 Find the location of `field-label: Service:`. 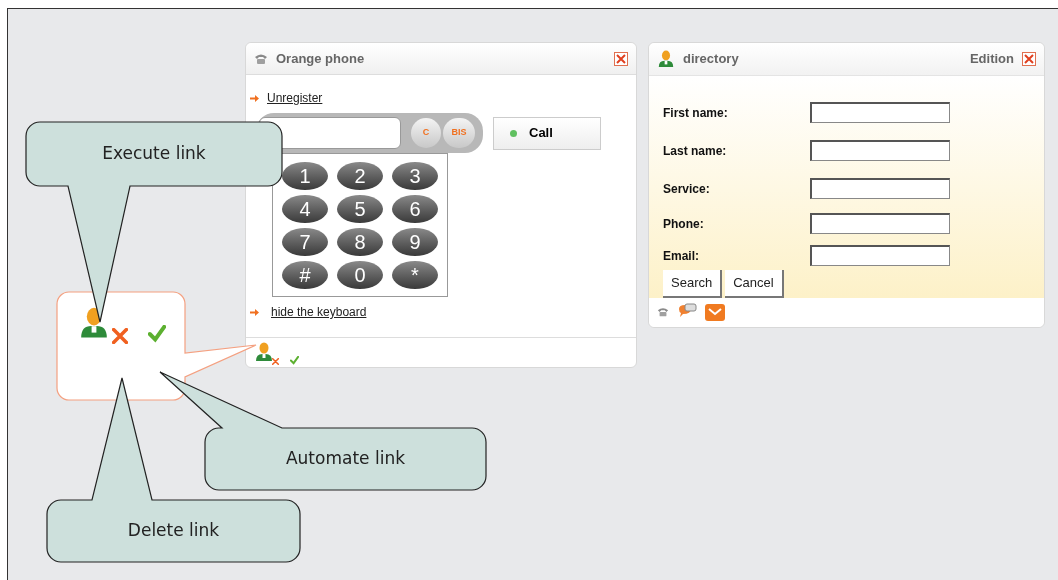

field-label: Service: is located at coordinates (687, 189).